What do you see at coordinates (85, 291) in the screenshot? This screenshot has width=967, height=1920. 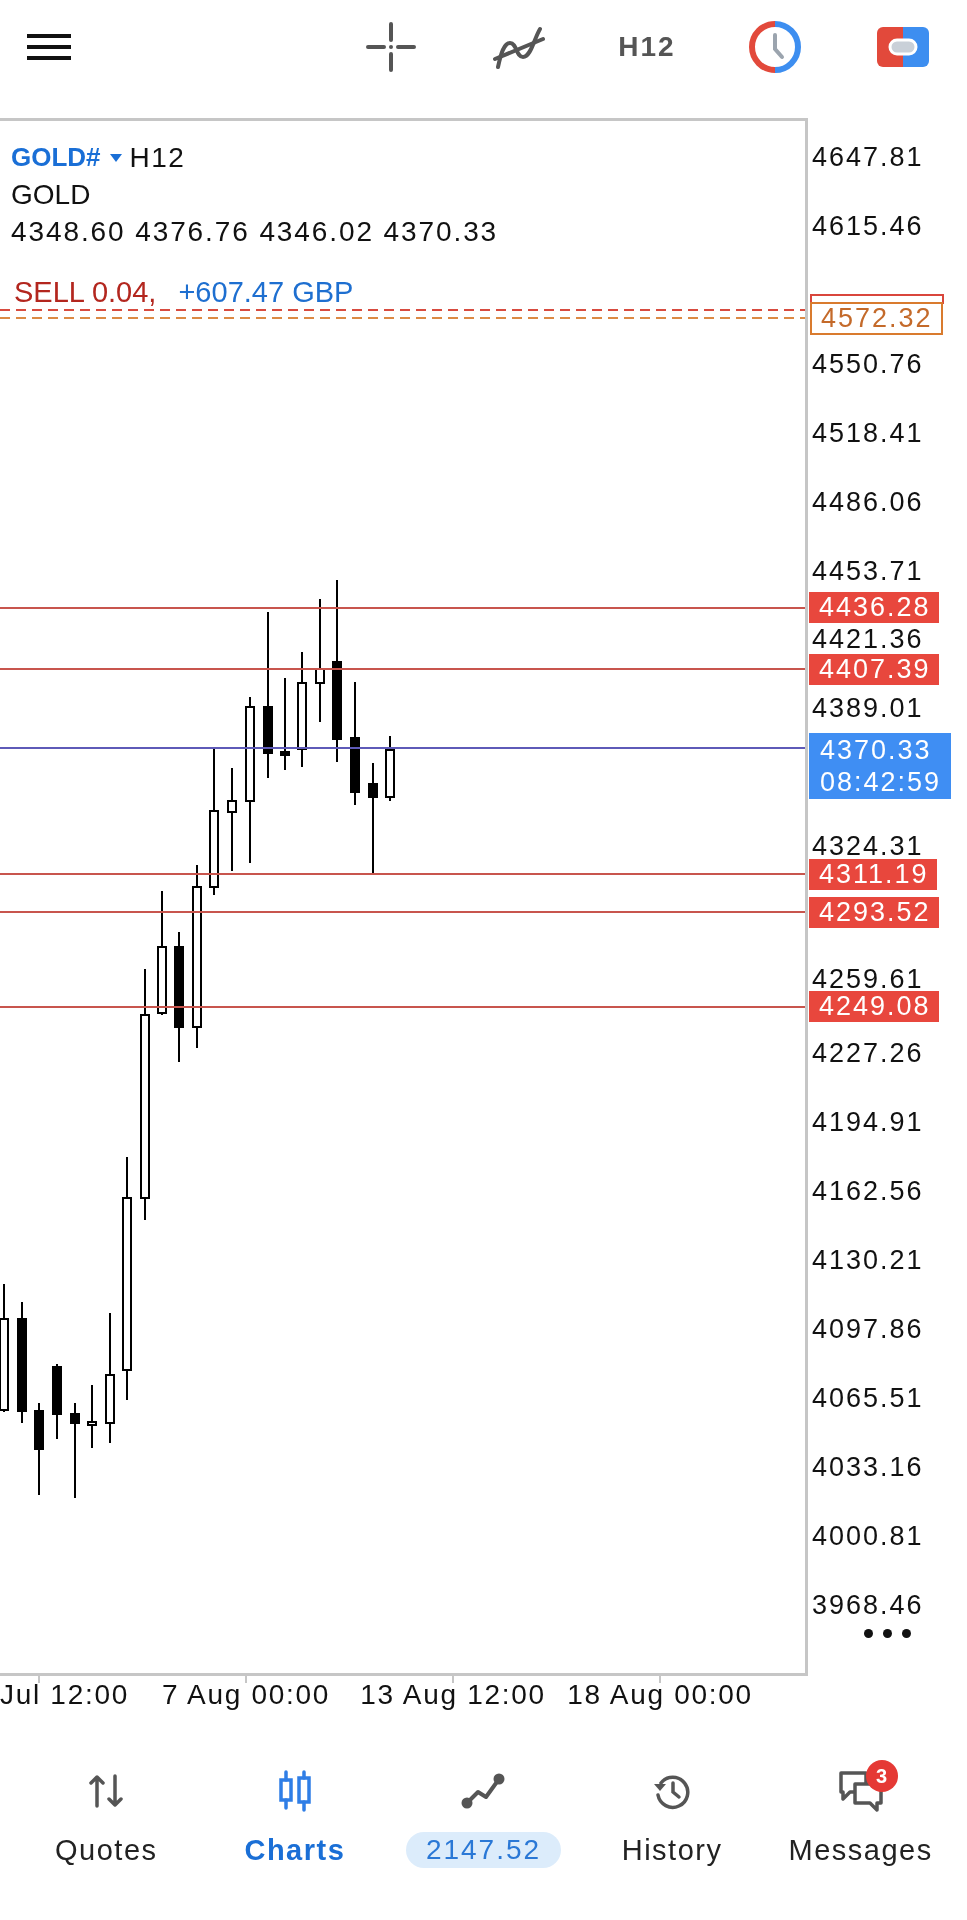 I see `order-label: SELL 0.04,` at bounding box center [85, 291].